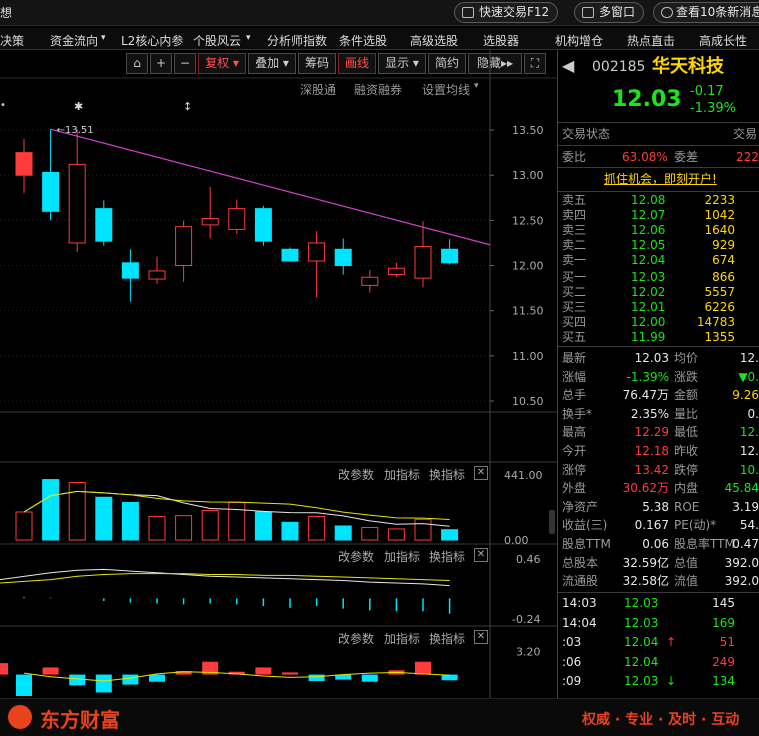 The width and height of the screenshot is (759, 736). I want to click on stat-value: 5.38, so click(655, 506).